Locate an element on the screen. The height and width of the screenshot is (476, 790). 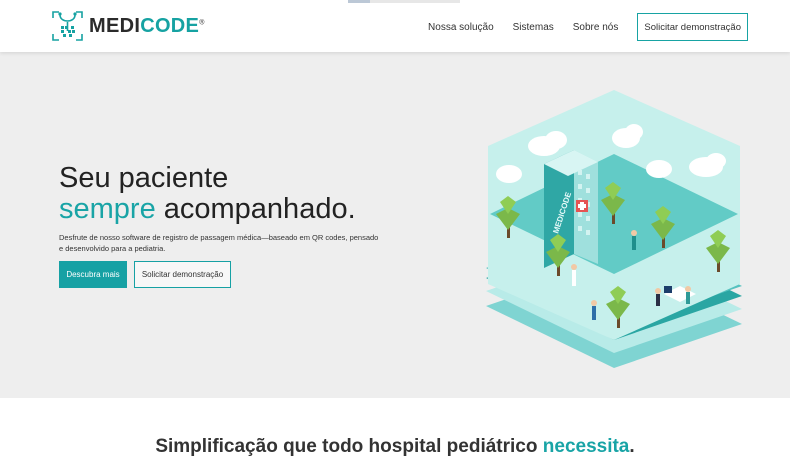
section-headline-accent: necessita is located at coordinates (586, 446).